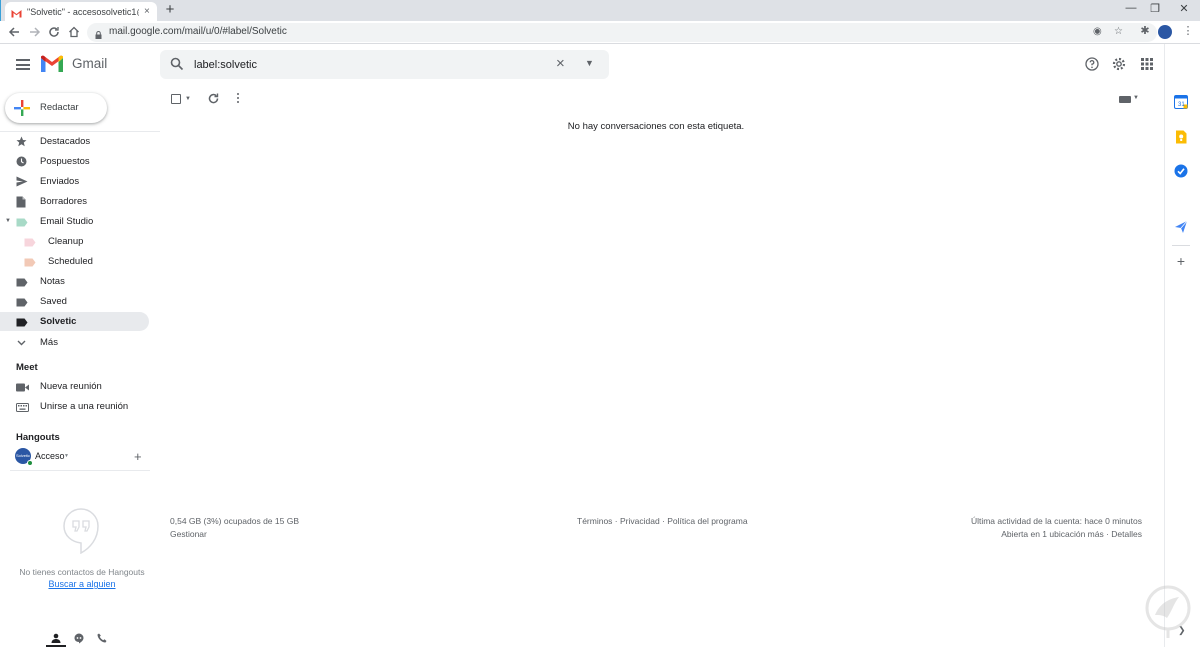 The image size is (1200, 647). Describe the element at coordinates (50, 456) in the screenshot. I see `hangouts-user-name: Acceso` at that location.